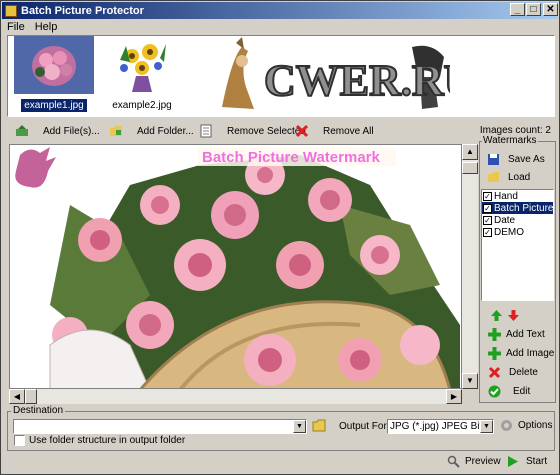 This screenshot has width=560, height=475. I want to click on scroll-left-button: ◀, so click(17, 396).